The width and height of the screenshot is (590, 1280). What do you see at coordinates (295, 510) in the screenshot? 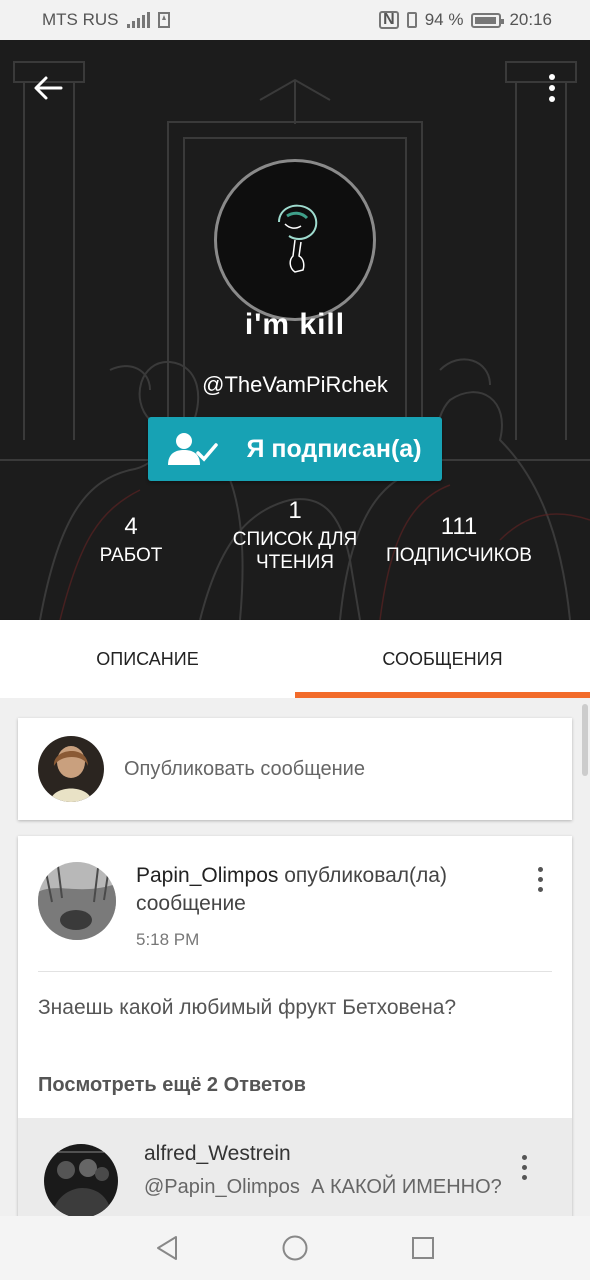
I see `stat-reading-list-value: 1` at bounding box center [295, 510].